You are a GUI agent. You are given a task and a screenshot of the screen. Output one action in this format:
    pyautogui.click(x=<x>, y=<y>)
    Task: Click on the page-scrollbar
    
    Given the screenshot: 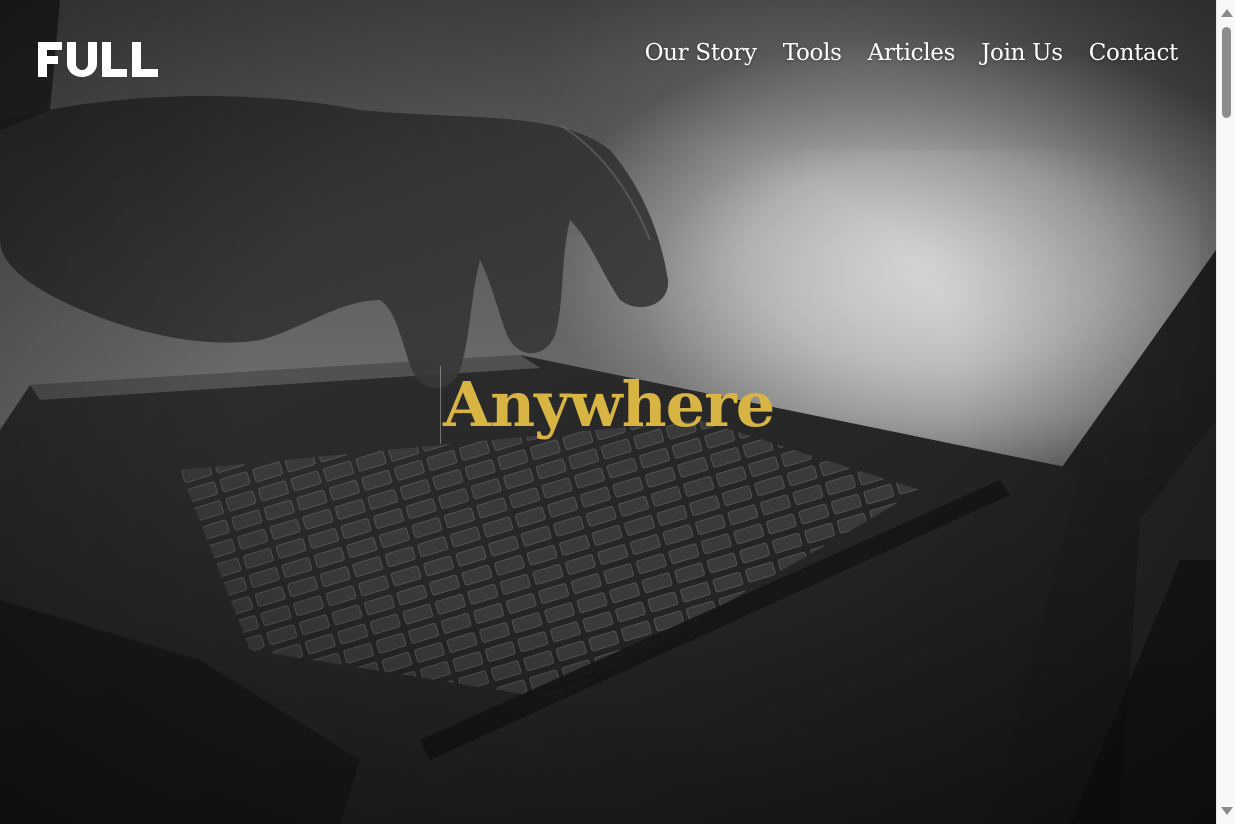 What is the action you would take?
    pyautogui.click(x=1225, y=412)
    